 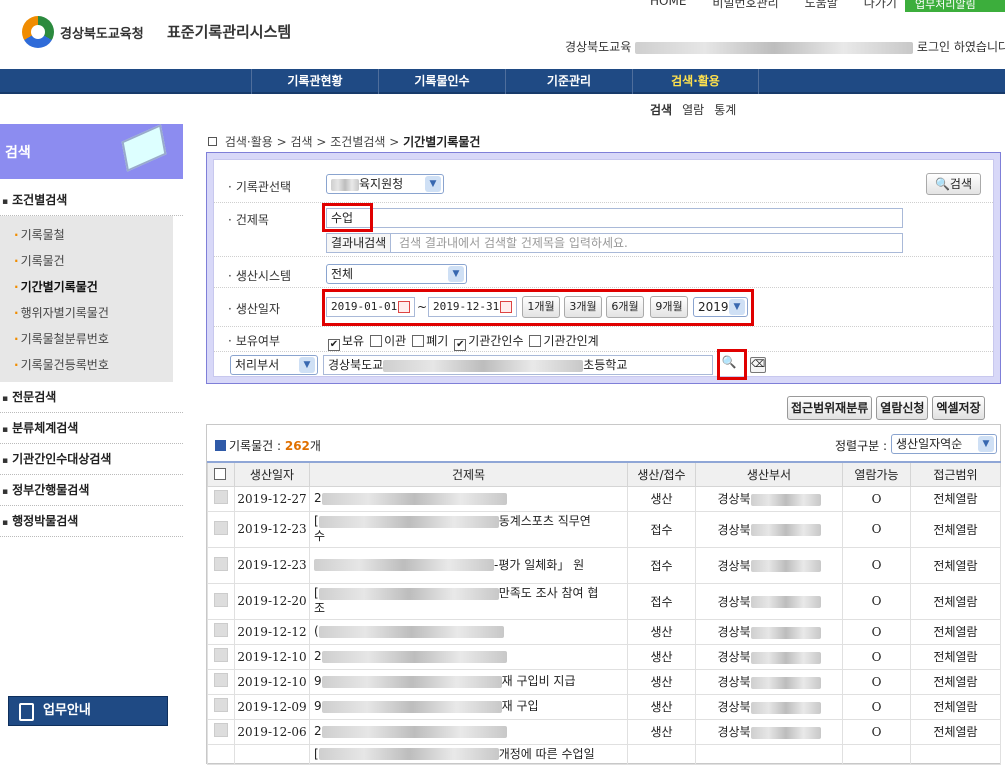 I want to click on view-request-button: 열람신청, so click(x=902, y=408).